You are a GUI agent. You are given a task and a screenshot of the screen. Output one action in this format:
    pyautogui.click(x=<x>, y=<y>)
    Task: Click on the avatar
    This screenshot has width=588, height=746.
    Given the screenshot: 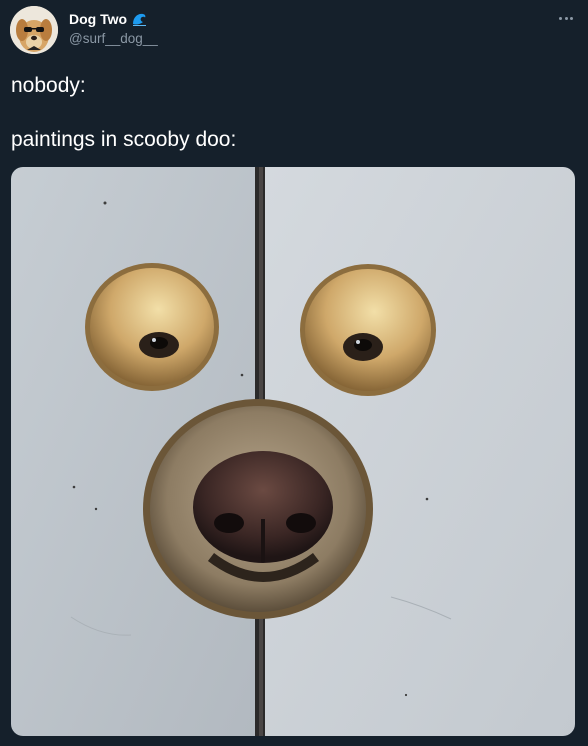 What is the action you would take?
    pyautogui.click(x=34, y=30)
    